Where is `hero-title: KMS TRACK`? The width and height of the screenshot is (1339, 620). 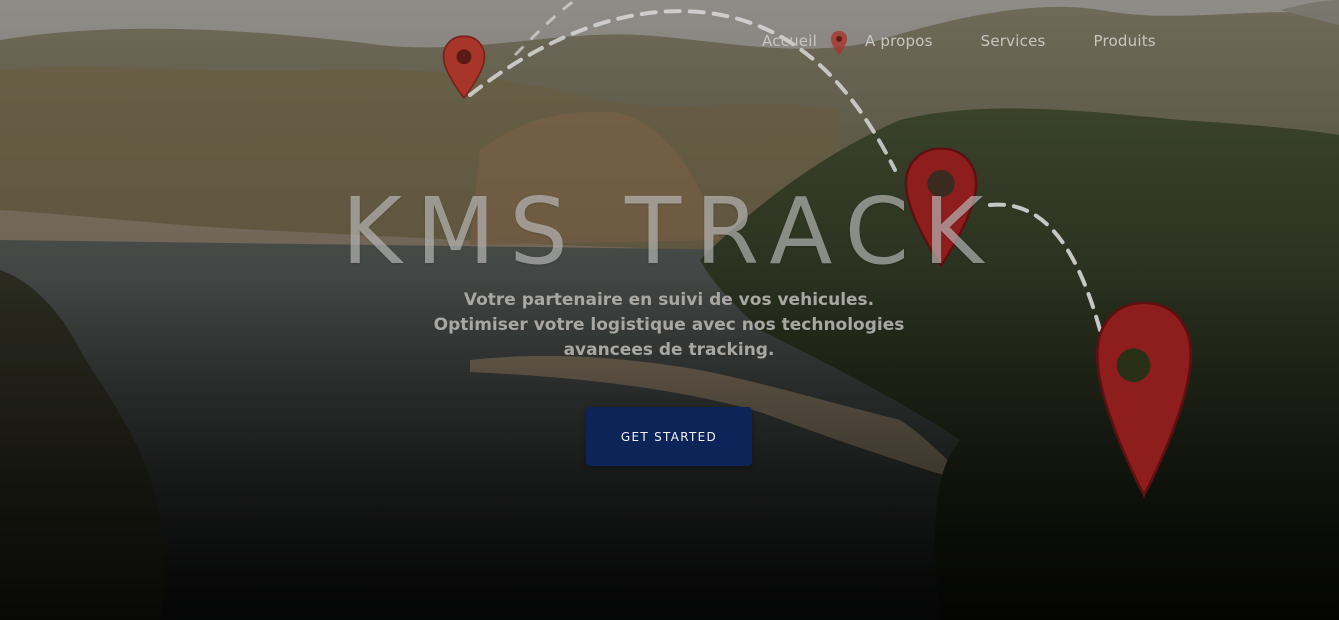 hero-title: KMS TRACK is located at coordinates (669, 231).